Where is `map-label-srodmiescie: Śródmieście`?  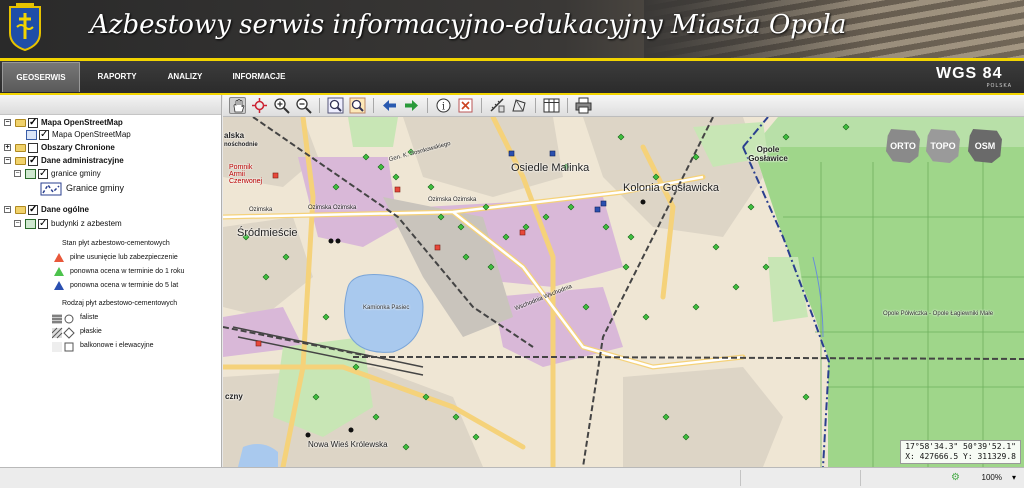
map-label-srodmiescie: Śródmieście is located at coordinates (267, 233).